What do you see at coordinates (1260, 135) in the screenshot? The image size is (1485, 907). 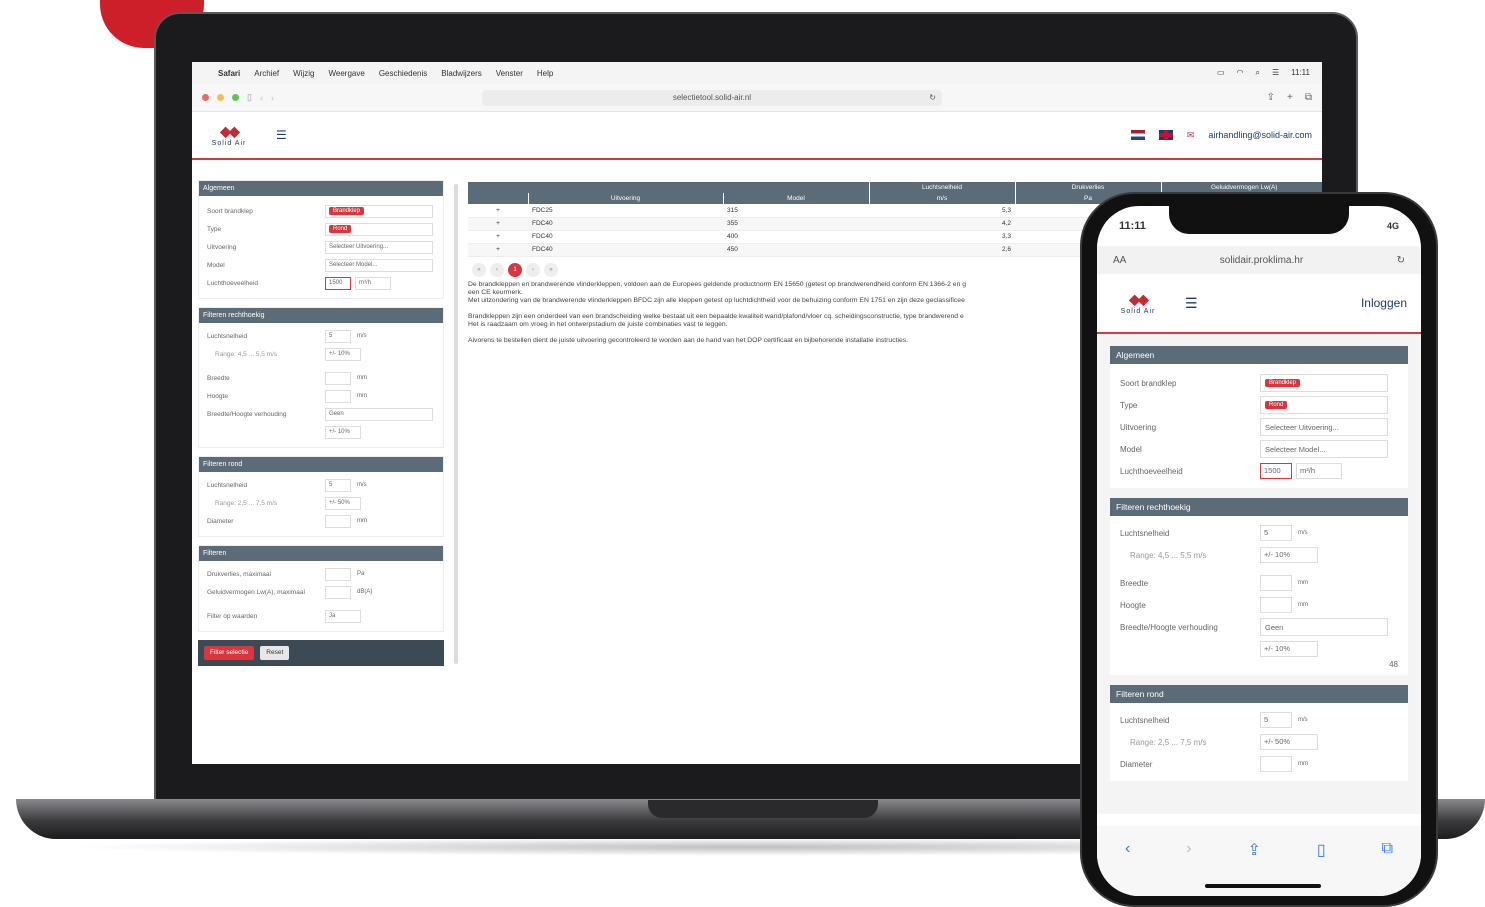 I see `email-link: airhandling@solid-air.com` at bounding box center [1260, 135].